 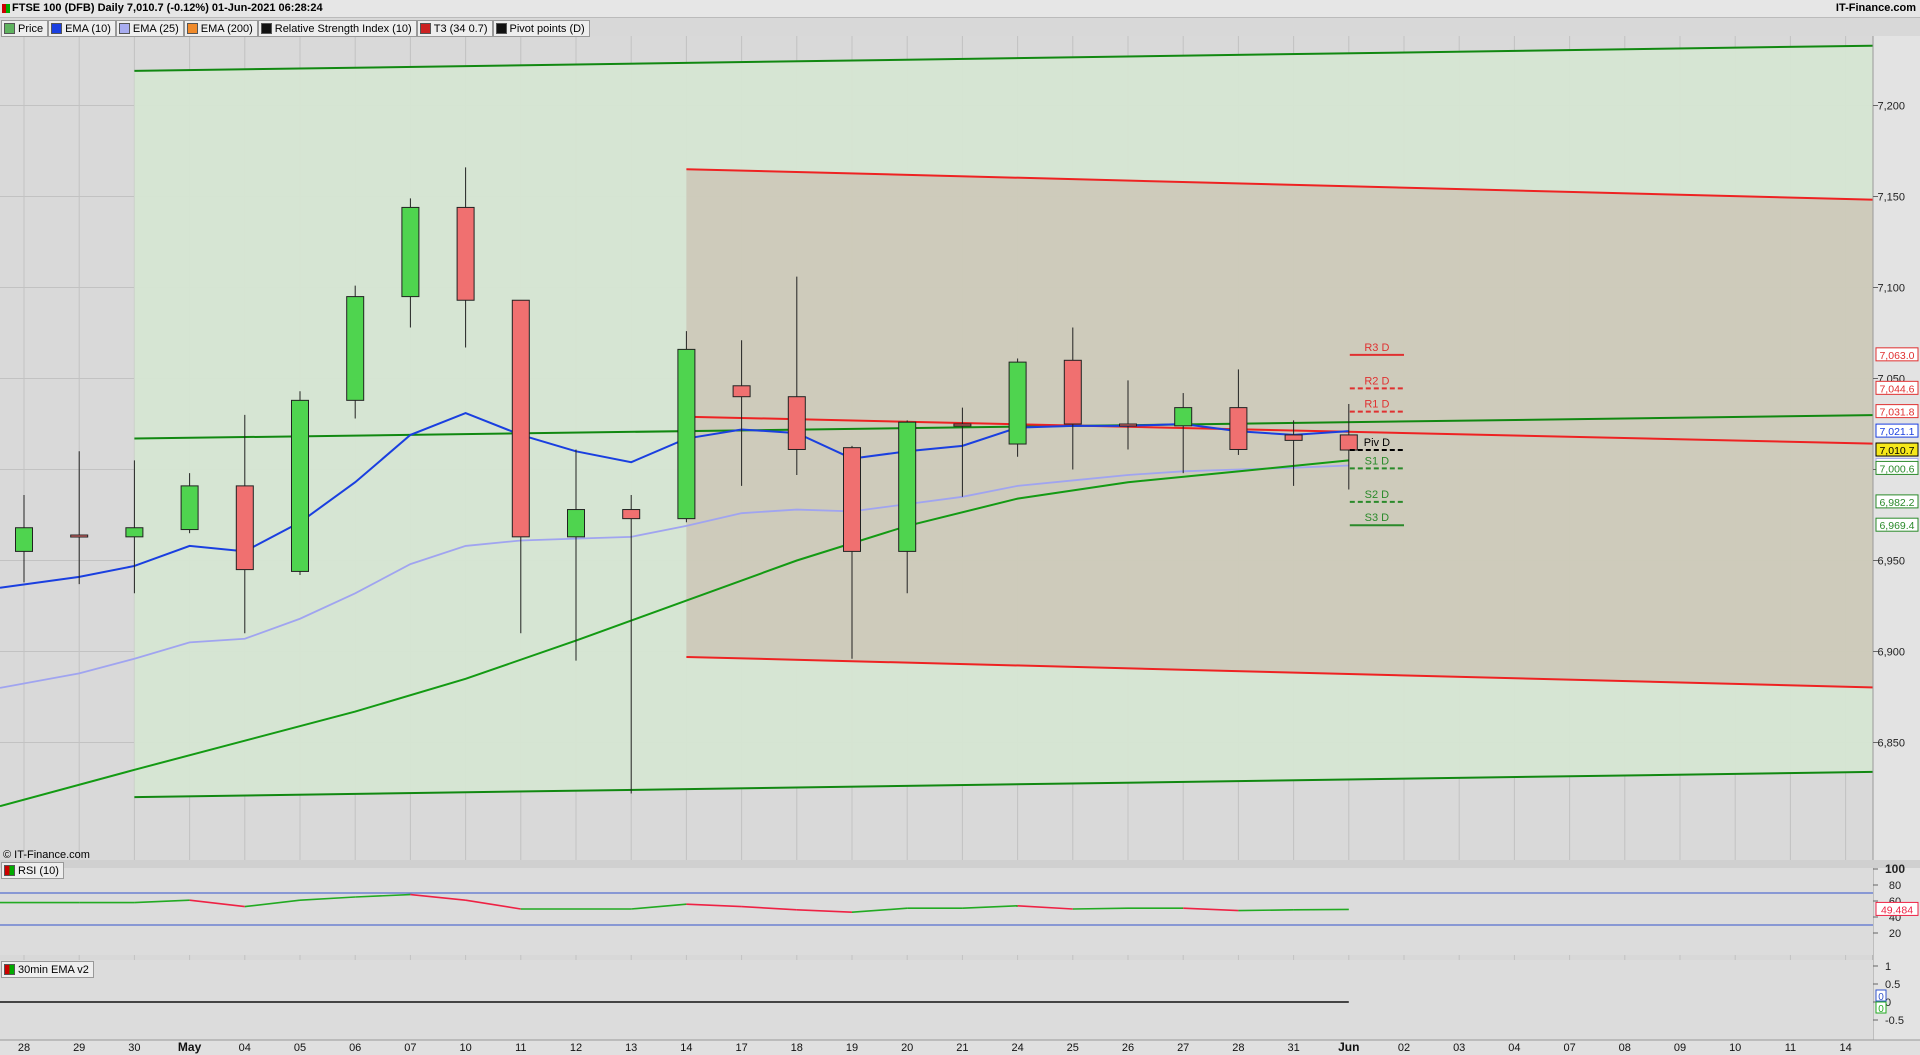 What do you see at coordinates (155, 28) in the screenshot?
I see `legend-label: EMA (25)` at bounding box center [155, 28].